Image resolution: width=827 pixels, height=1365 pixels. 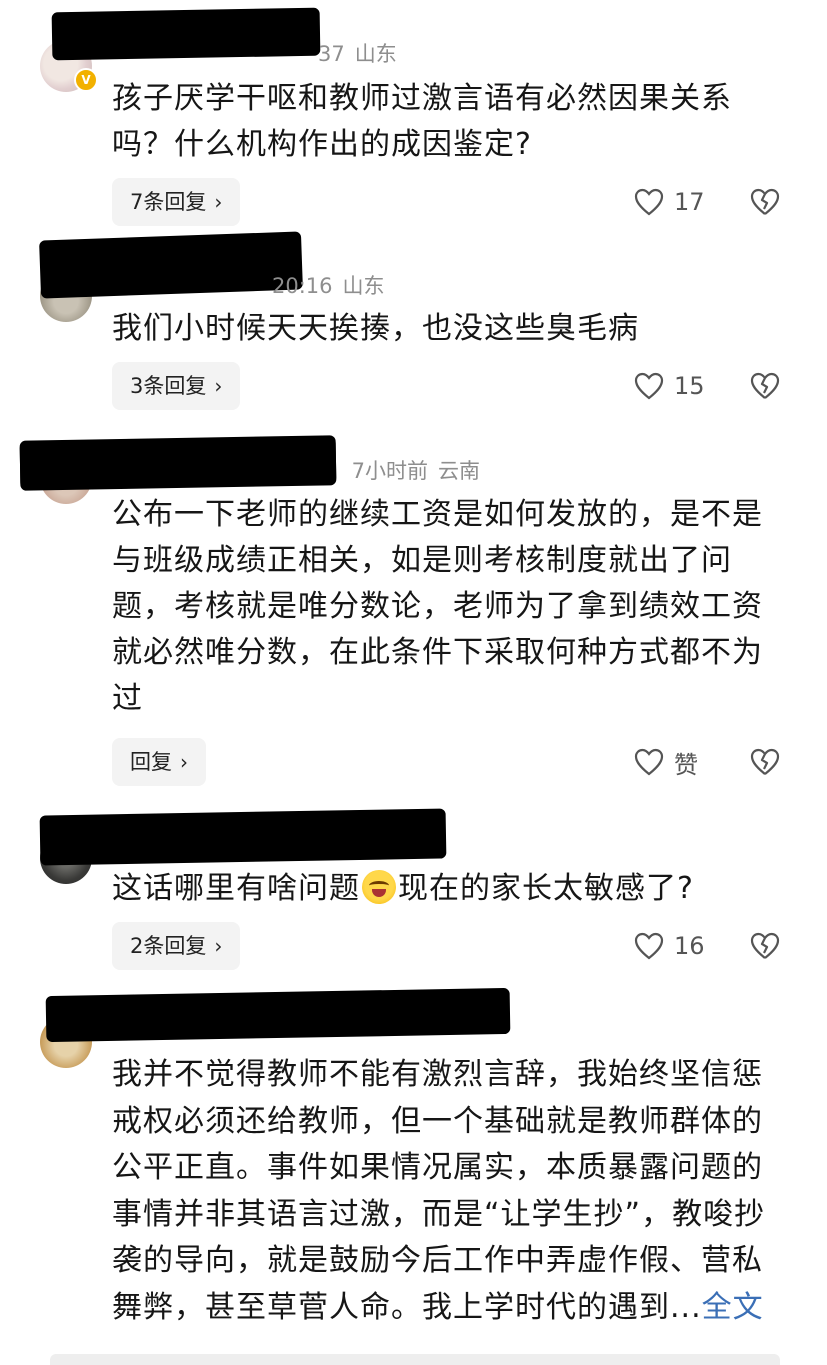 I want to click on comment-location: 云南, so click(x=458, y=471).